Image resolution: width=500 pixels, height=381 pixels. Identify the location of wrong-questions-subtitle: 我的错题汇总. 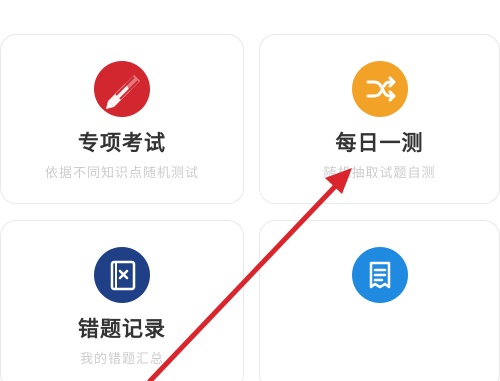
(121, 359).